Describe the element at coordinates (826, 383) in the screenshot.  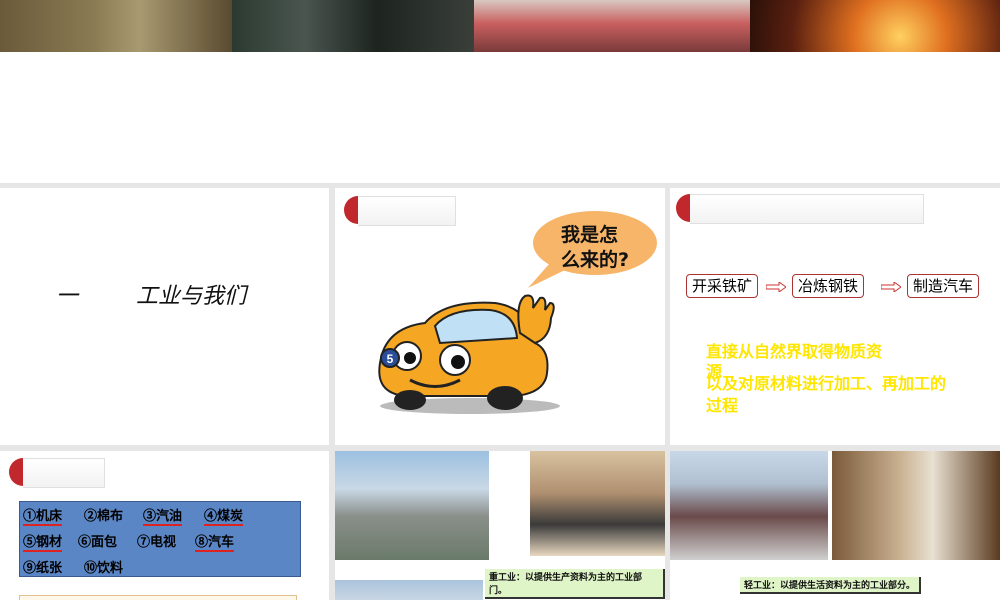
I see `definition-line2: 以及对原材料进行加工、再加工的` at that location.